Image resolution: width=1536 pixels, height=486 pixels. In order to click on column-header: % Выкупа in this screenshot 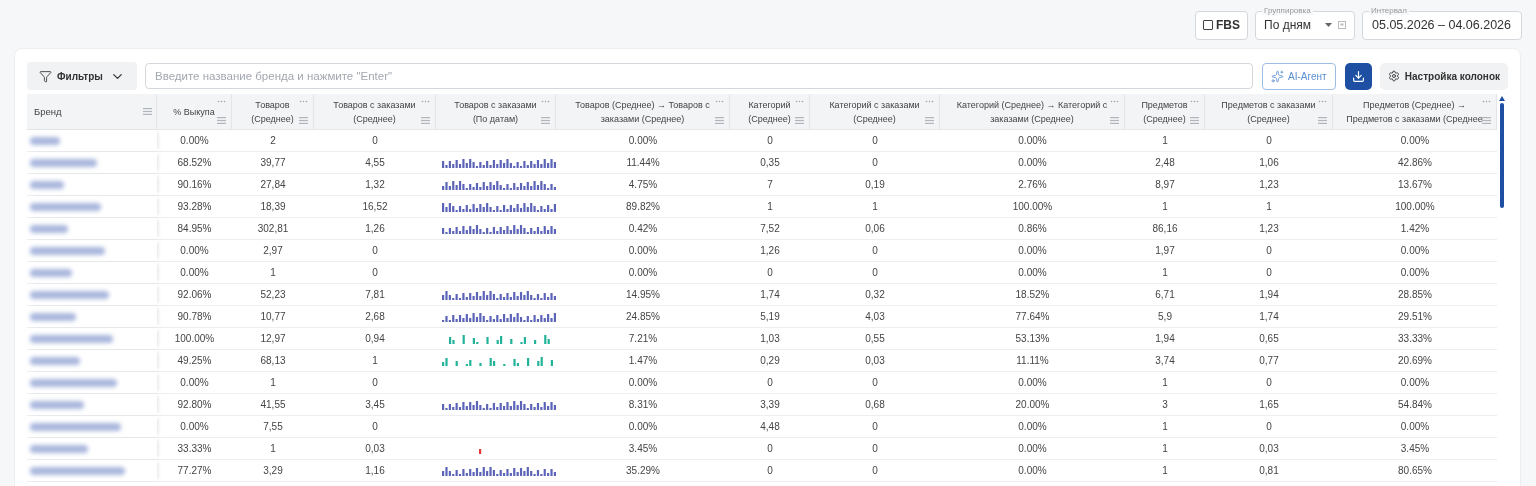, I will do `click(194, 111)`.